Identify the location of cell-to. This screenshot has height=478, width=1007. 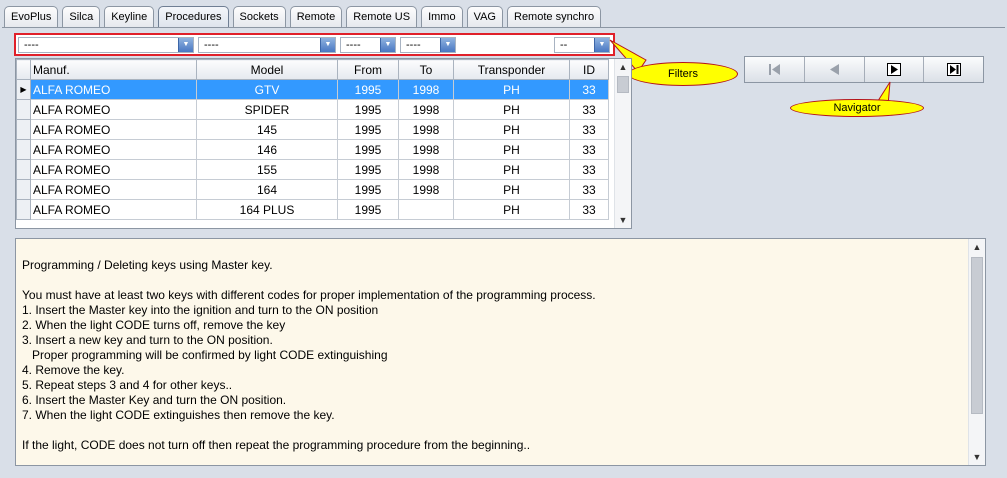
(426, 209).